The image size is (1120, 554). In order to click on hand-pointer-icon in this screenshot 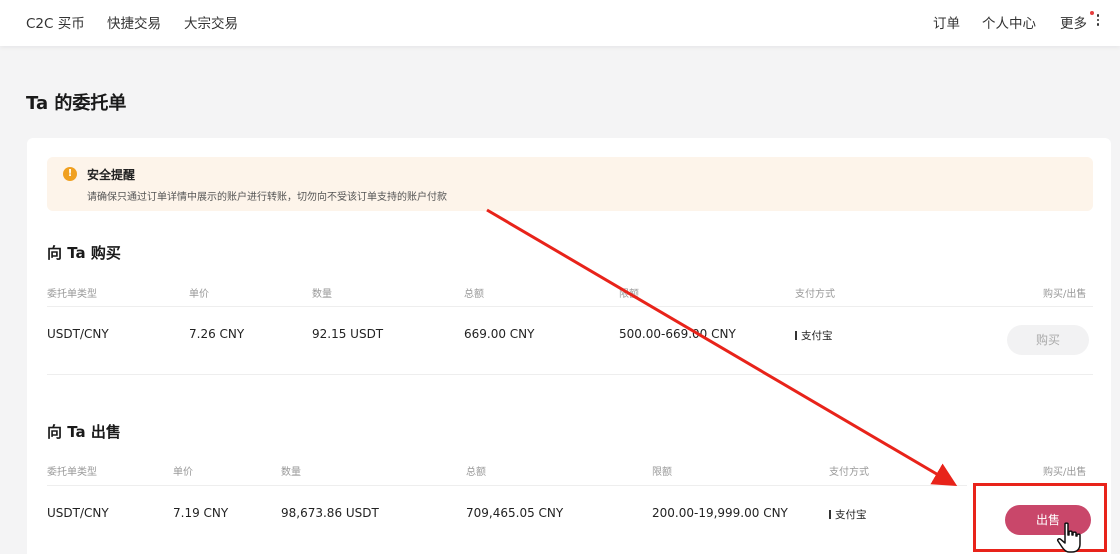, I will do `click(1069, 537)`.